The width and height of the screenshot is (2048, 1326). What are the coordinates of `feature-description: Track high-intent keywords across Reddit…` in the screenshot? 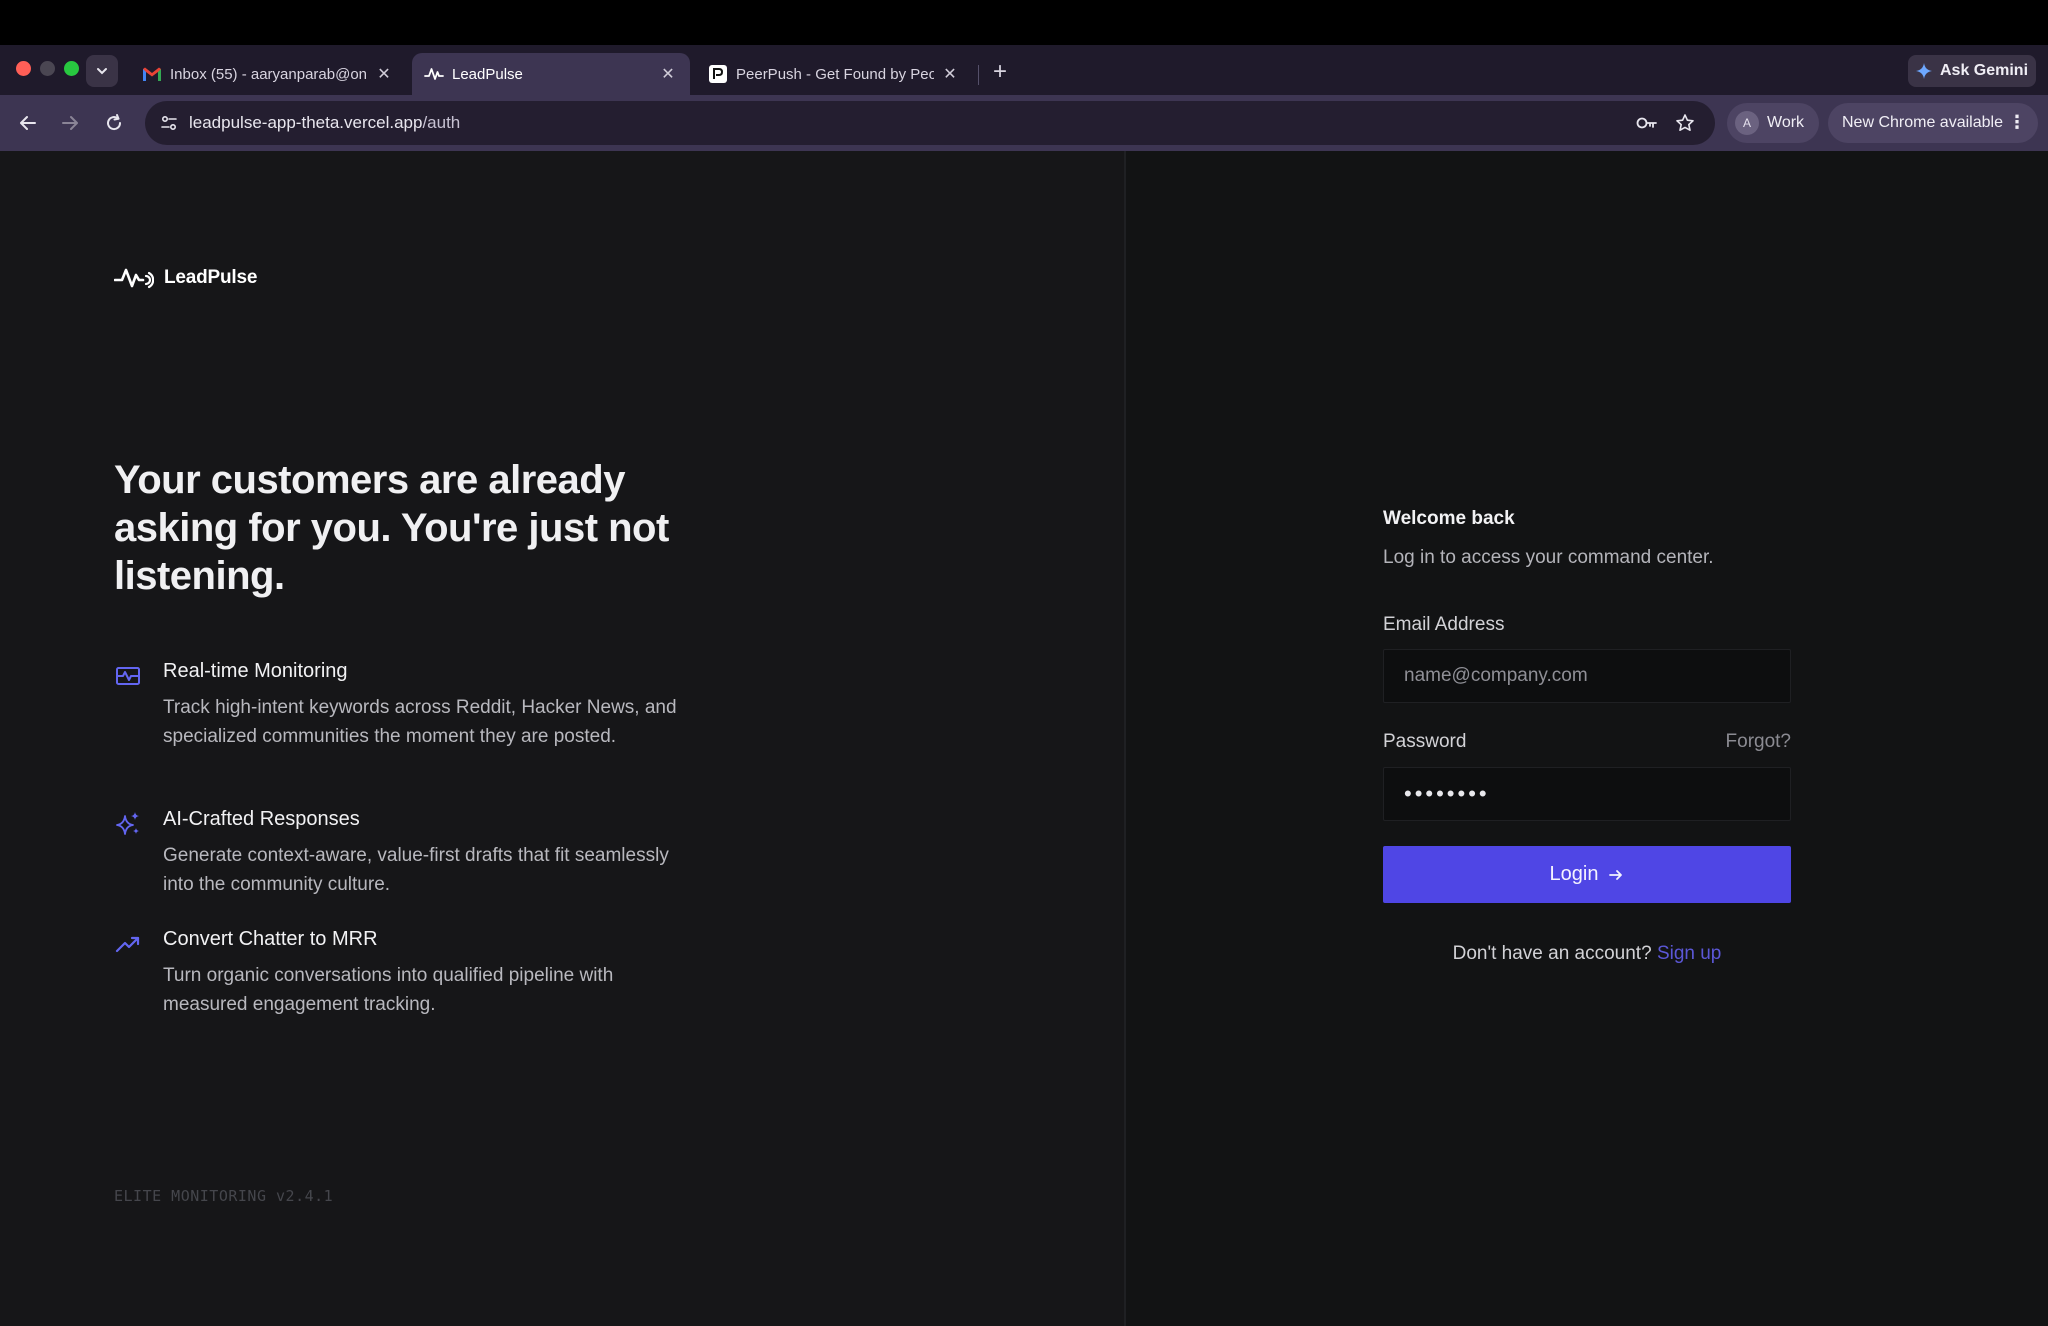 It's located at (420, 722).